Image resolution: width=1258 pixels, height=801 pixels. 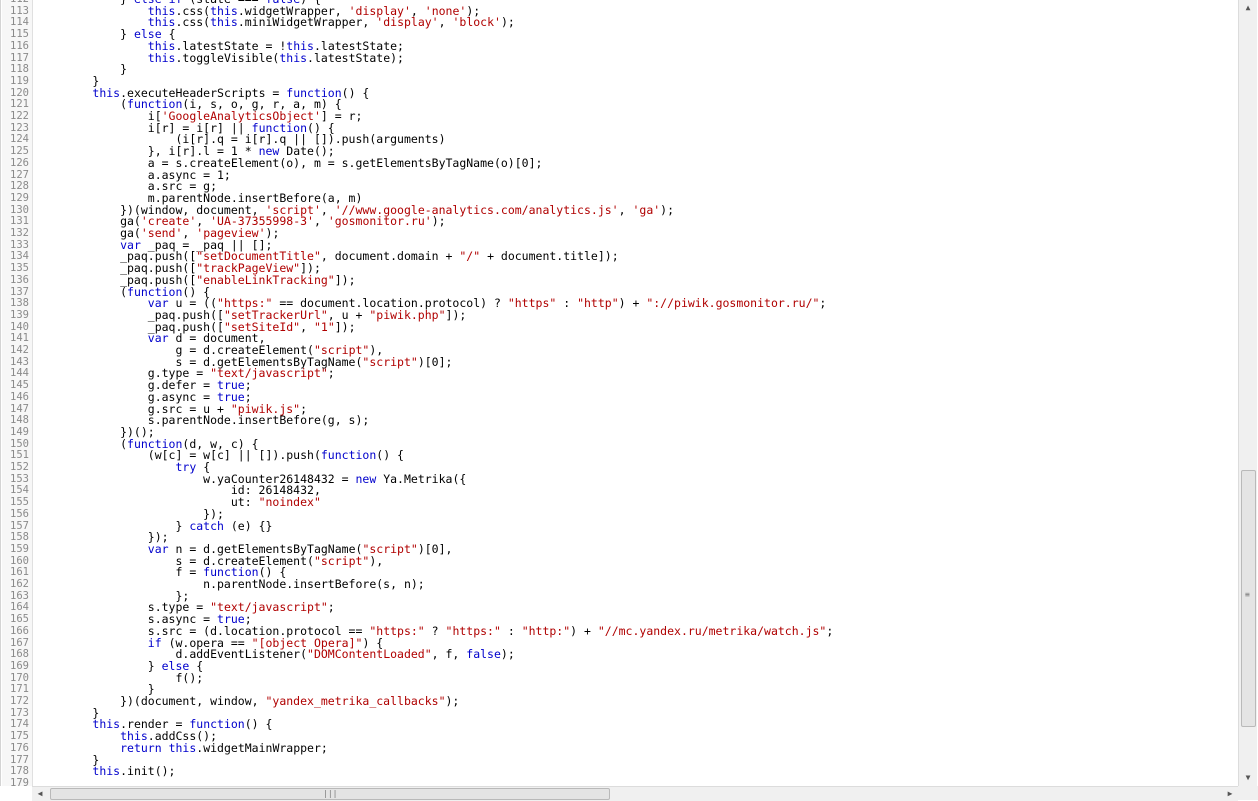 What do you see at coordinates (19, 771) in the screenshot?
I see `line-number: 178` at bounding box center [19, 771].